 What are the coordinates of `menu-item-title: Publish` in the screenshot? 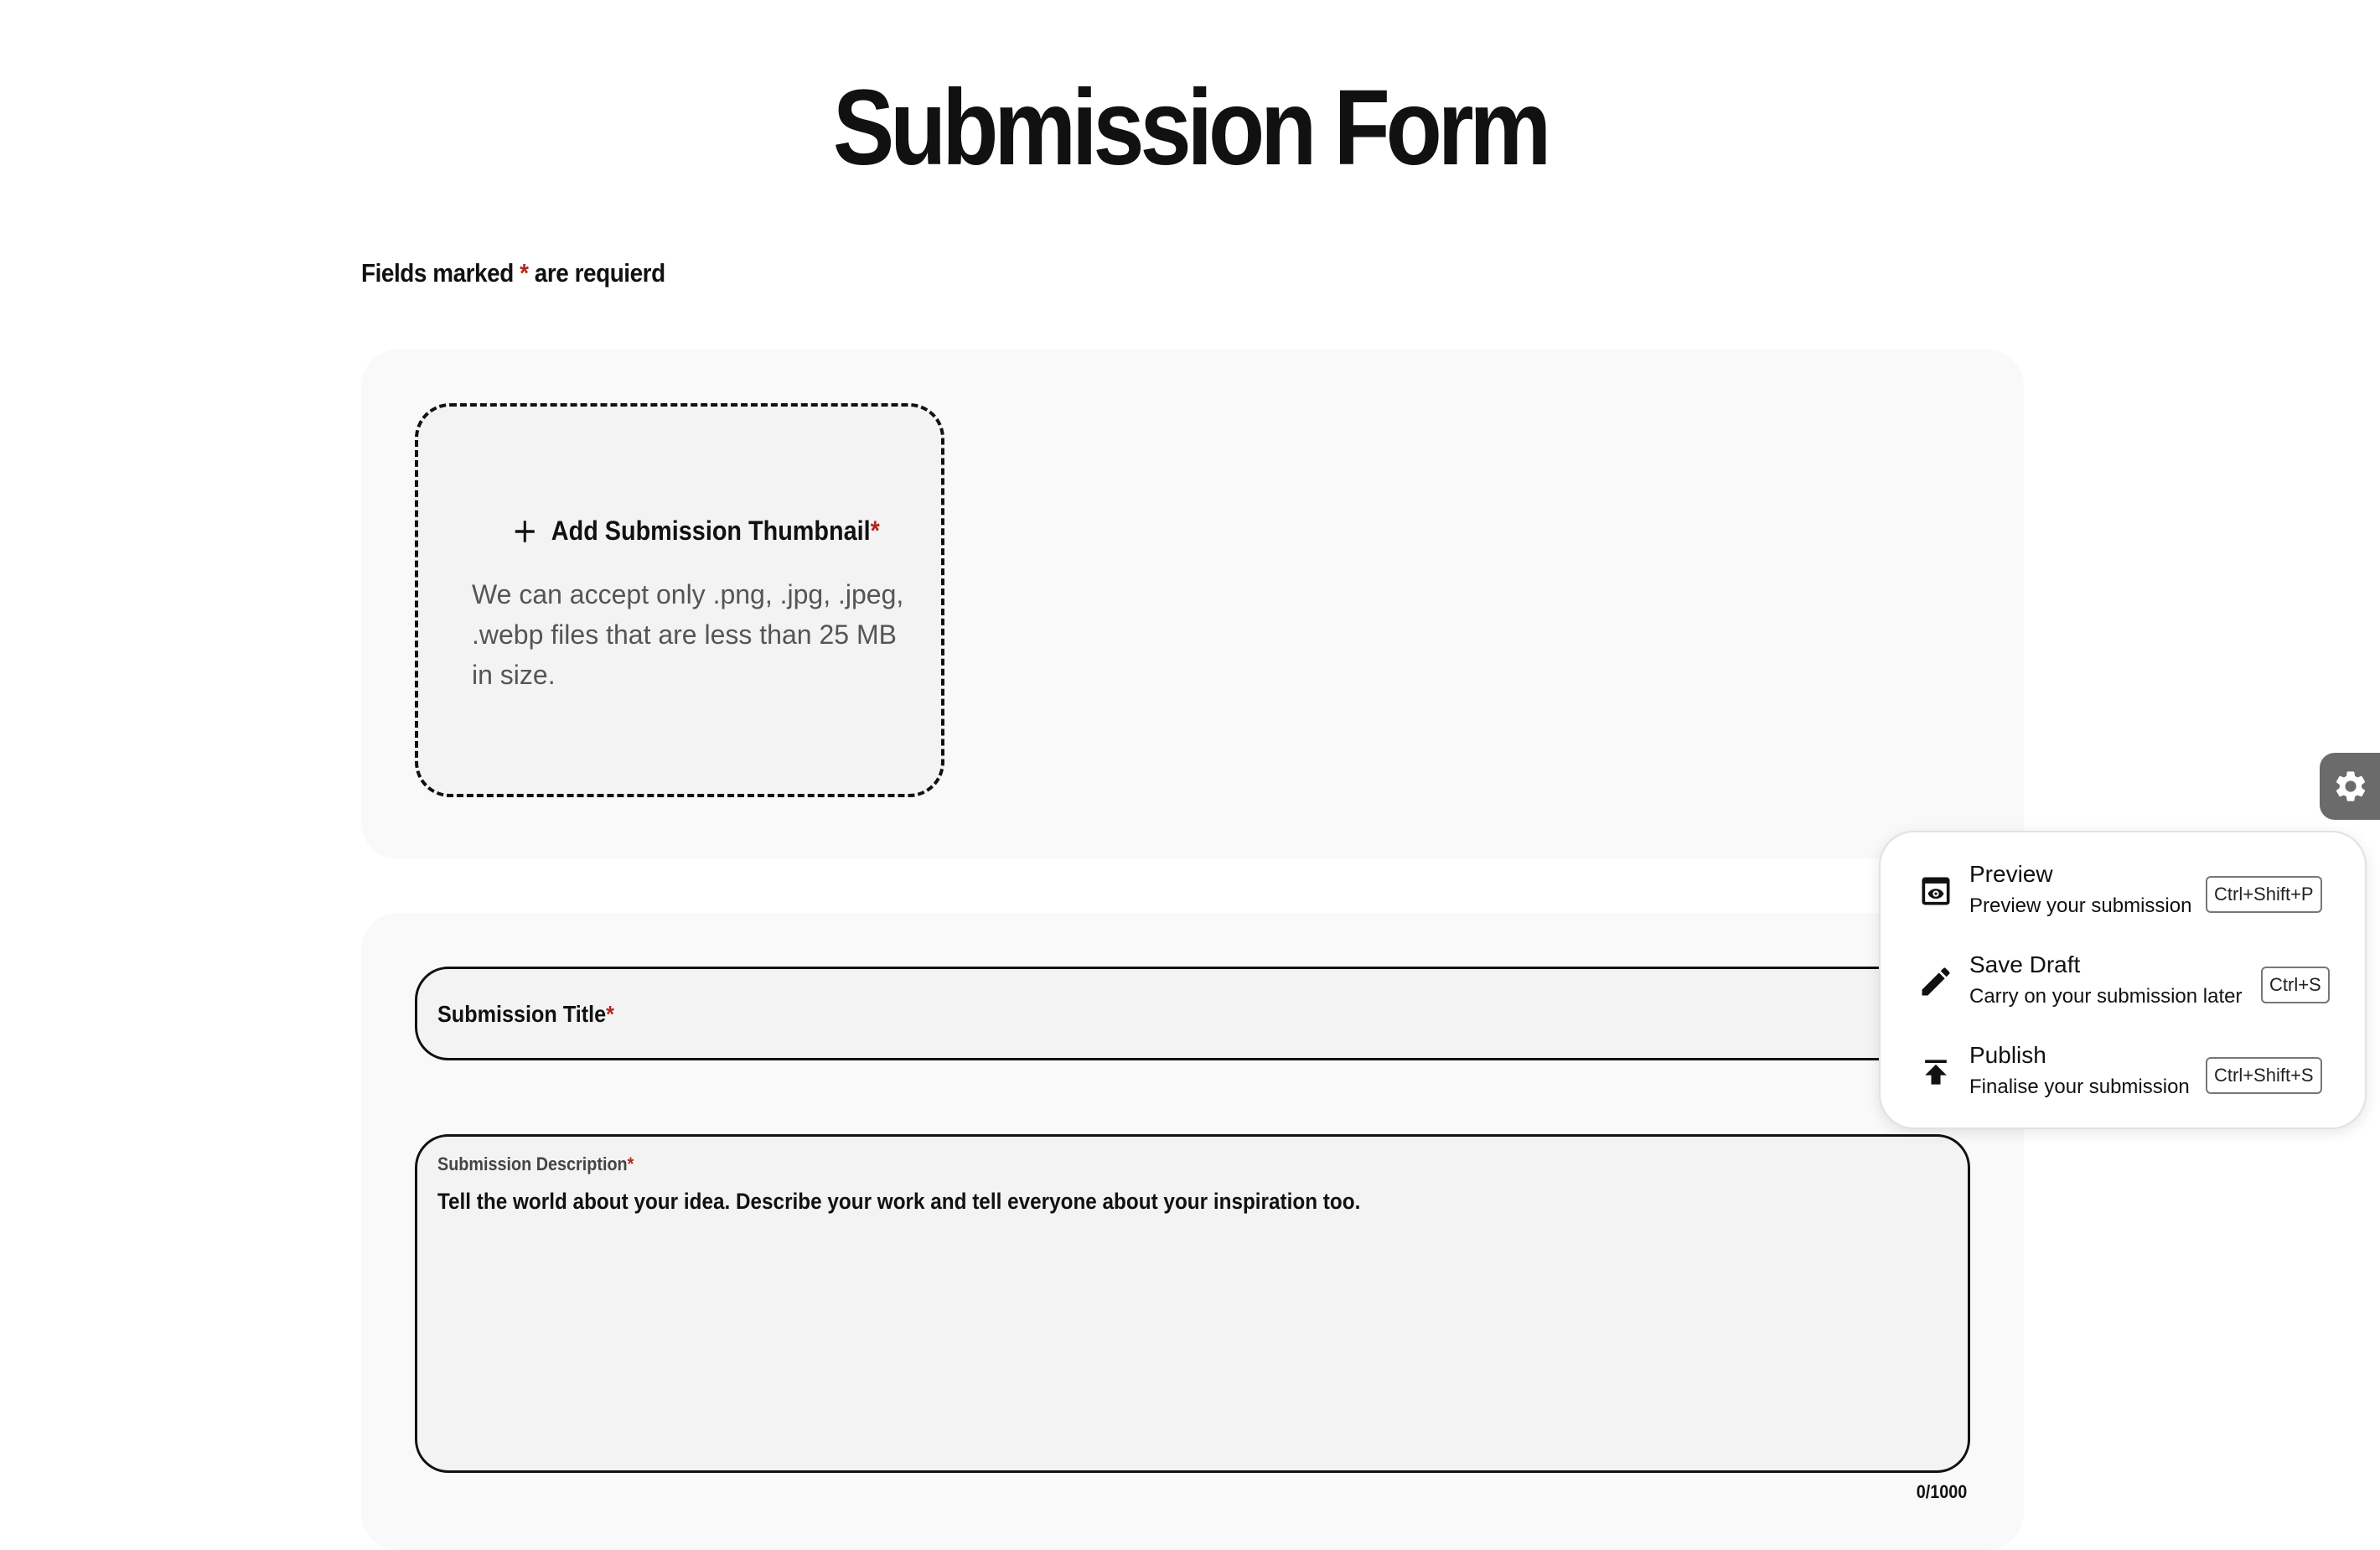 It's located at (2007, 1055).